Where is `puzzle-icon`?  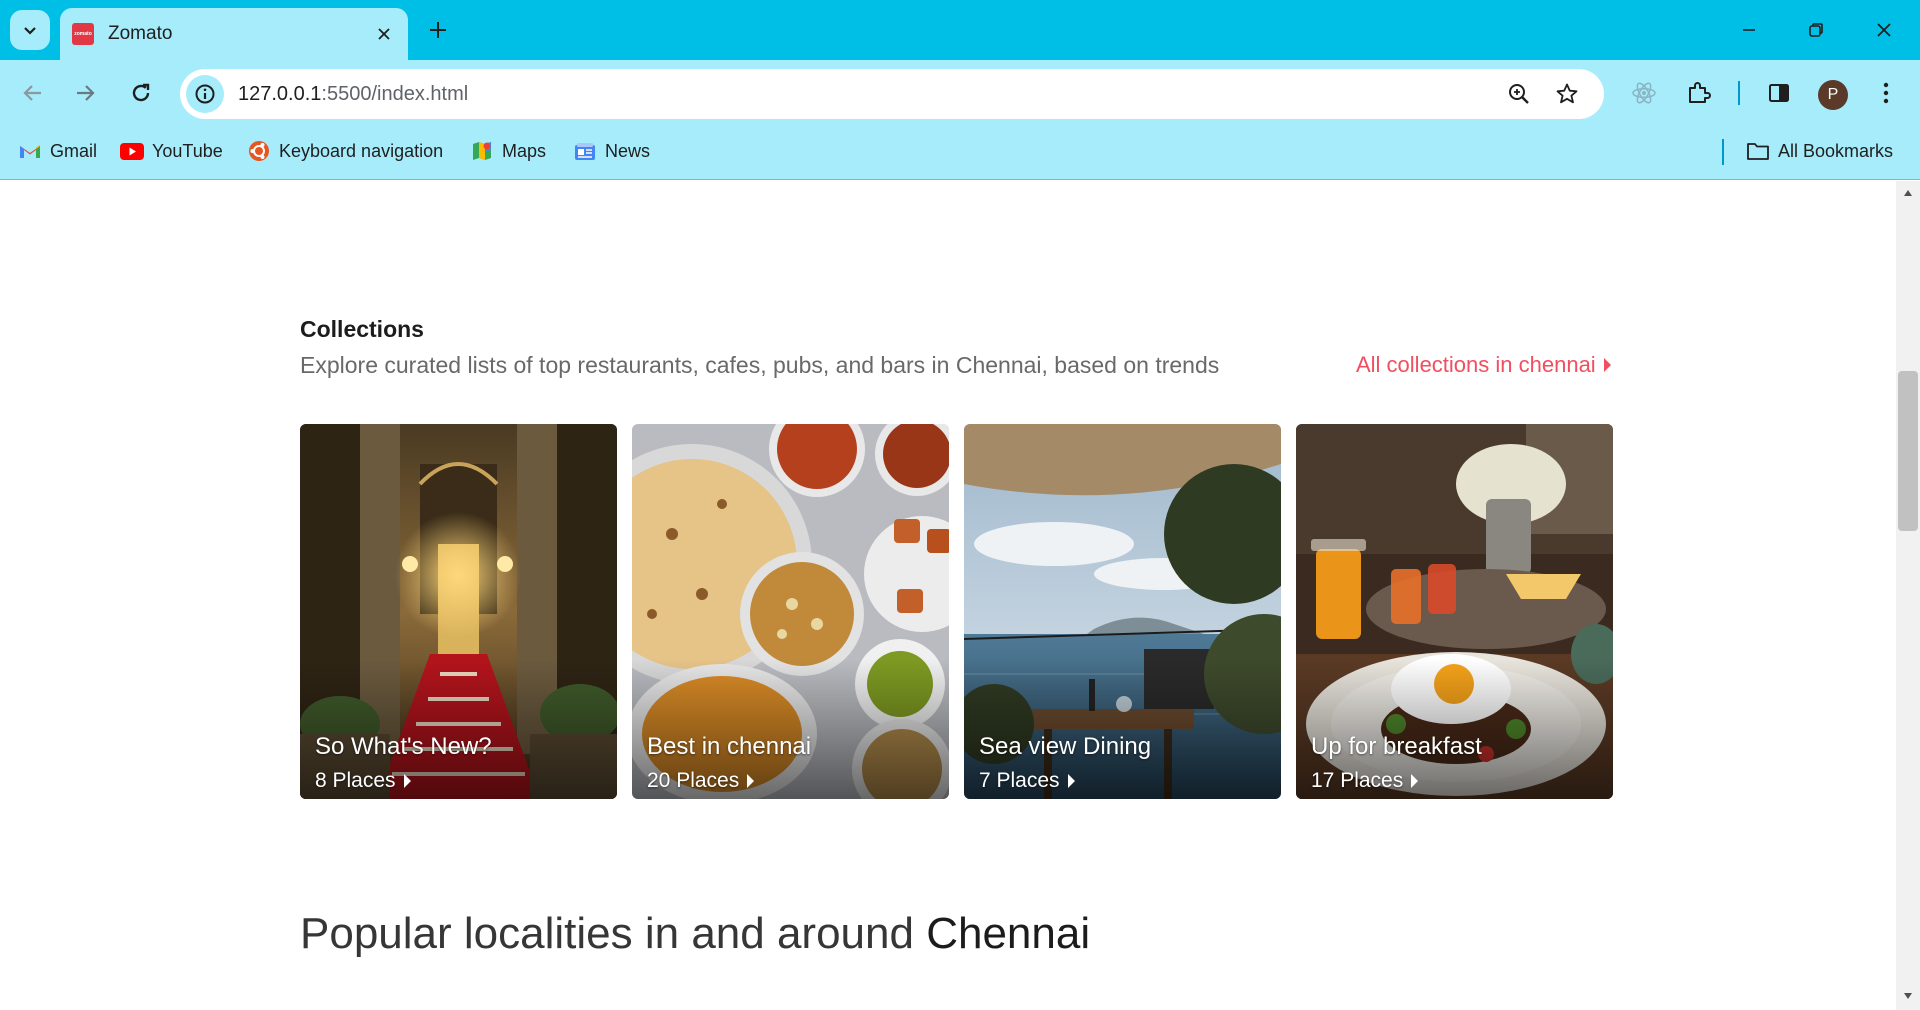 puzzle-icon is located at coordinates (1700, 92).